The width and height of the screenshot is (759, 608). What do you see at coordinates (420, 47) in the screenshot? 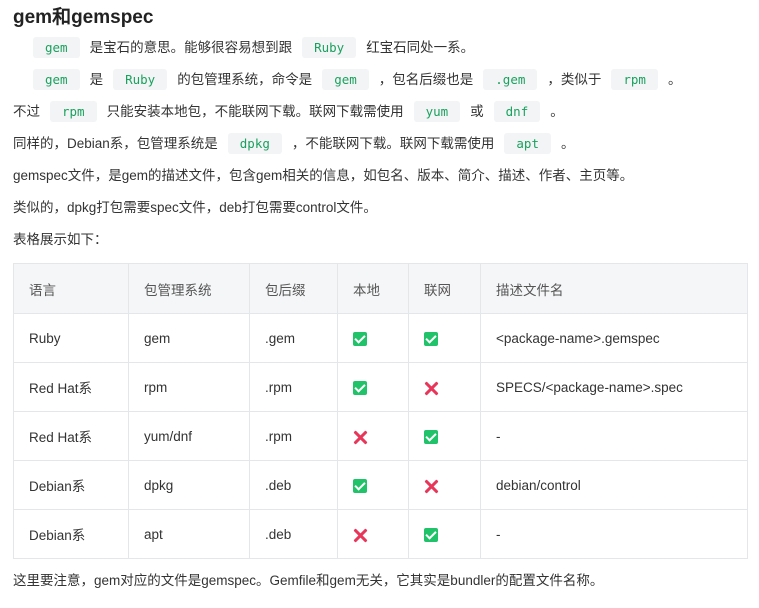
I see `text: 红宝石同处一系。` at bounding box center [420, 47].